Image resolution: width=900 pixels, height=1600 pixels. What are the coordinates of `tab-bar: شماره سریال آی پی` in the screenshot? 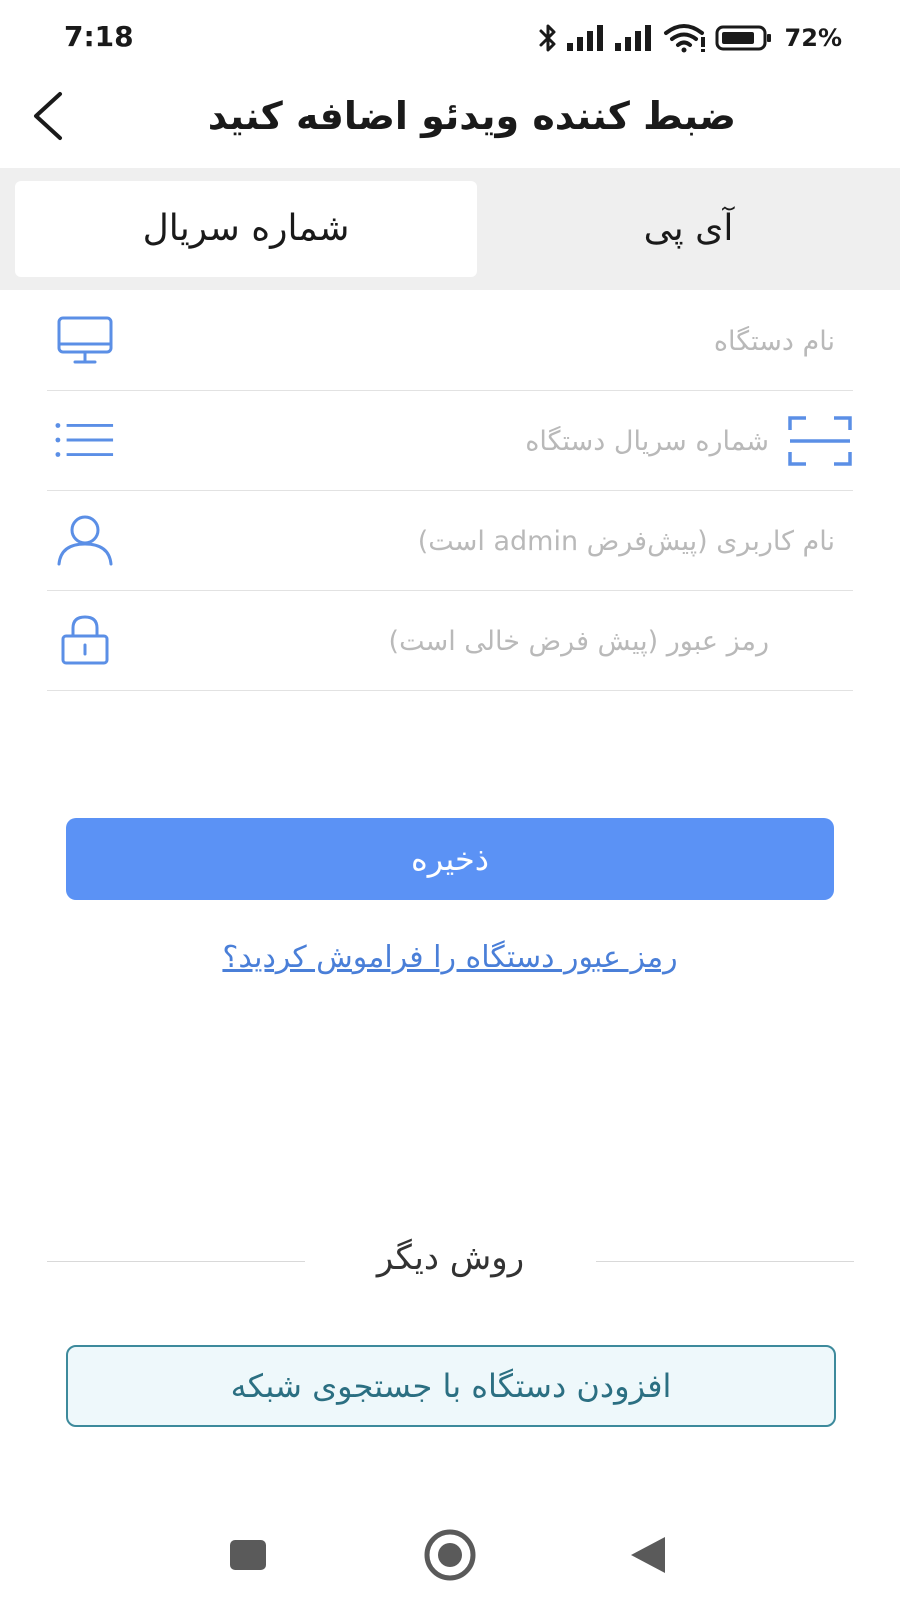 It's located at (450, 229).